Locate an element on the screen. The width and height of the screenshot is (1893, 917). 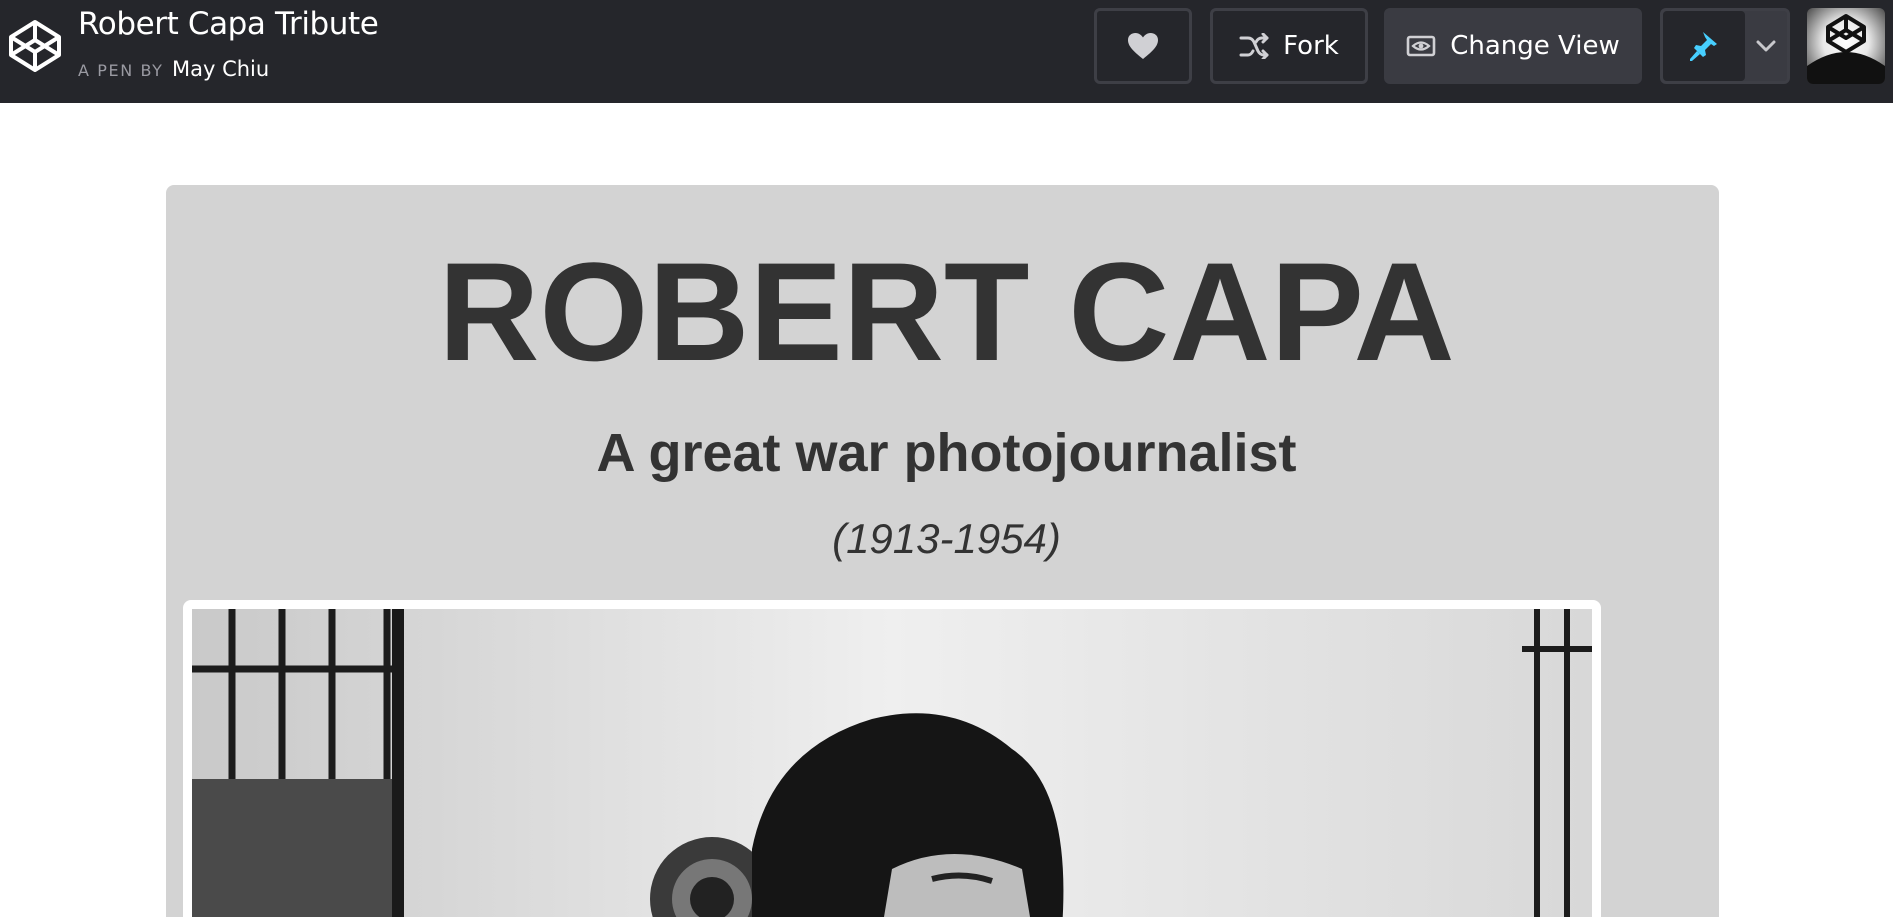
tribute-subtitle: A great war photojournalist is located at coordinates (946, 453).